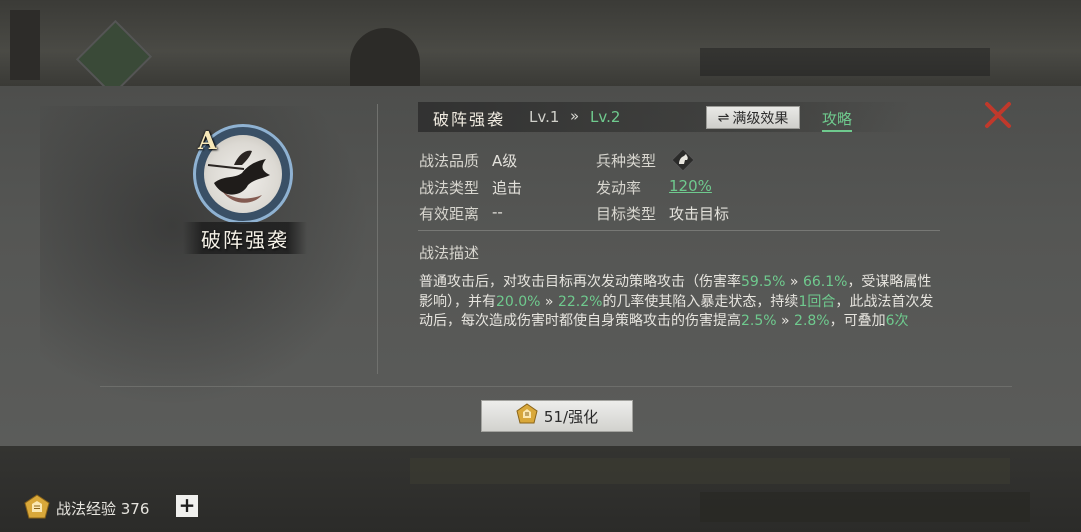  What do you see at coordinates (505, 161) in the screenshot?
I see `quality-value: A级` at bounding box center [505, 161].